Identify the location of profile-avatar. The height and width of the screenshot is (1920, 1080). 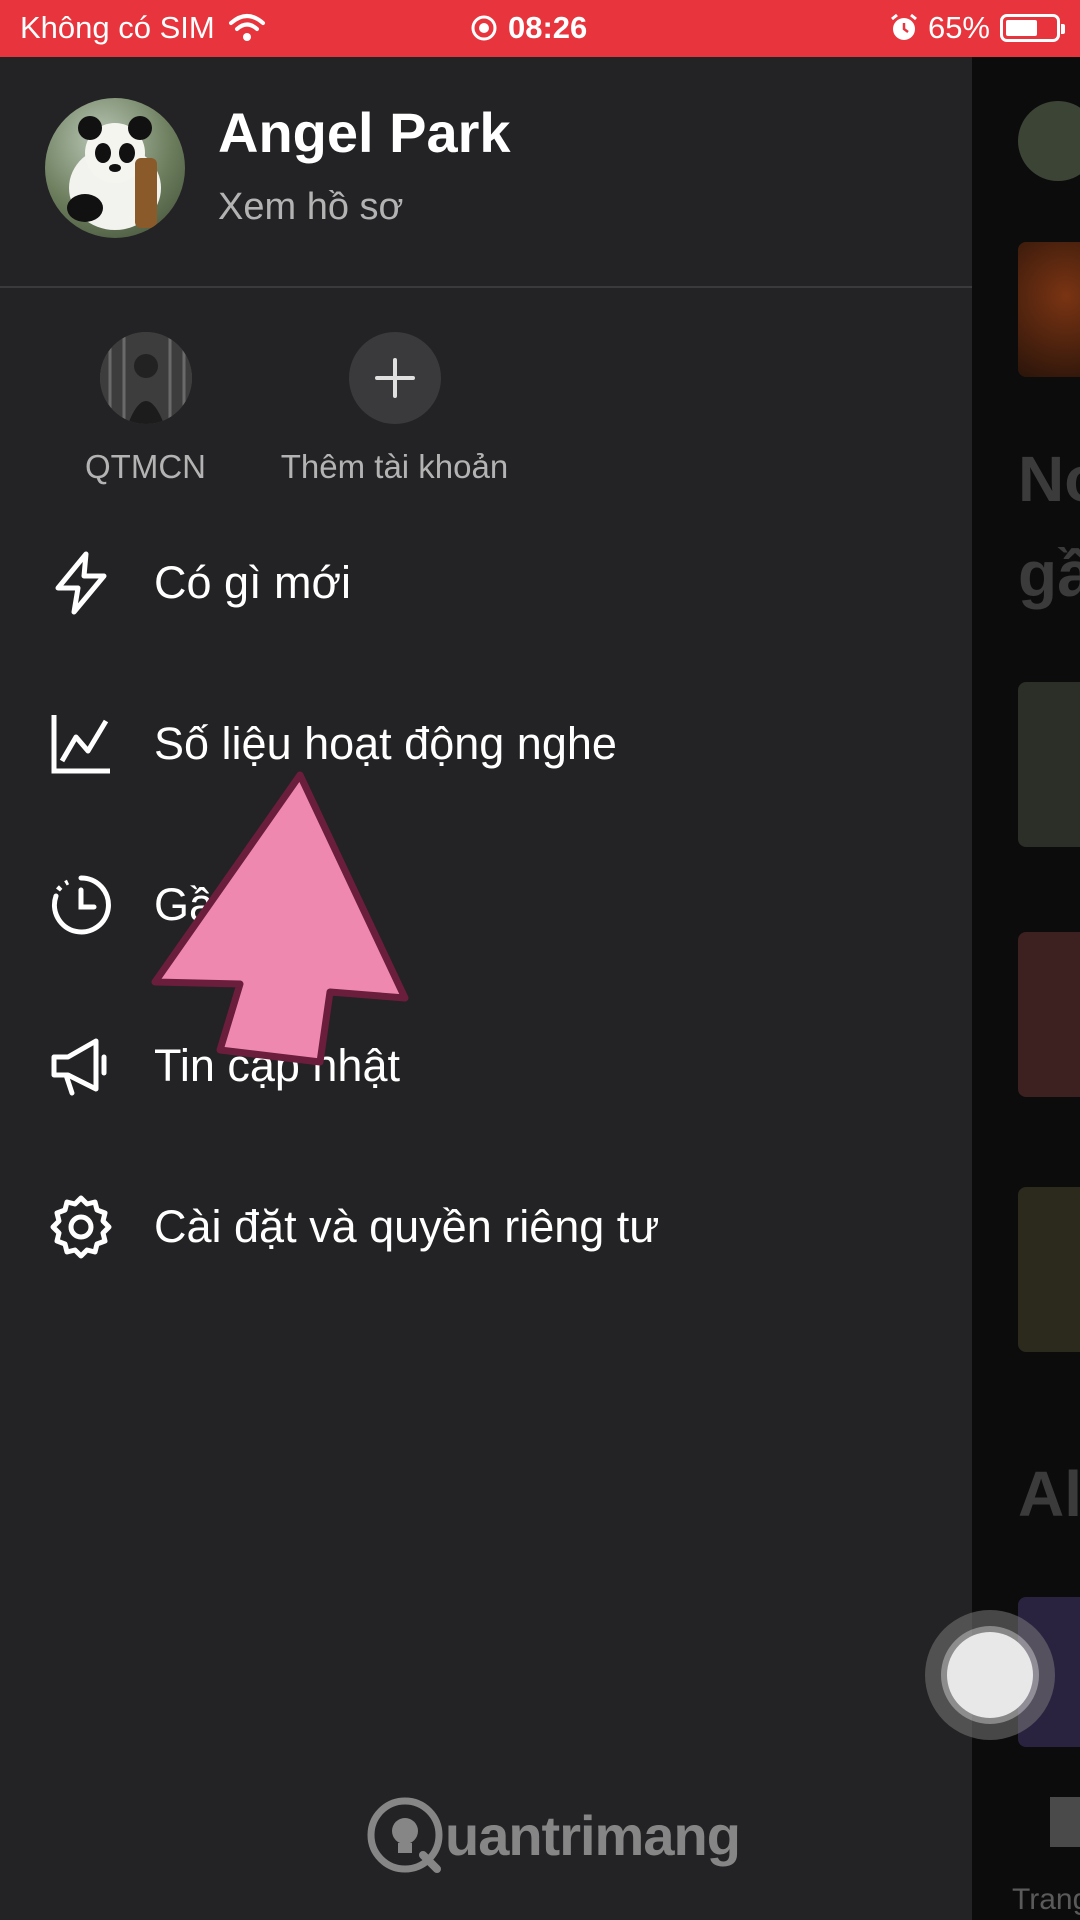
(115, 168).